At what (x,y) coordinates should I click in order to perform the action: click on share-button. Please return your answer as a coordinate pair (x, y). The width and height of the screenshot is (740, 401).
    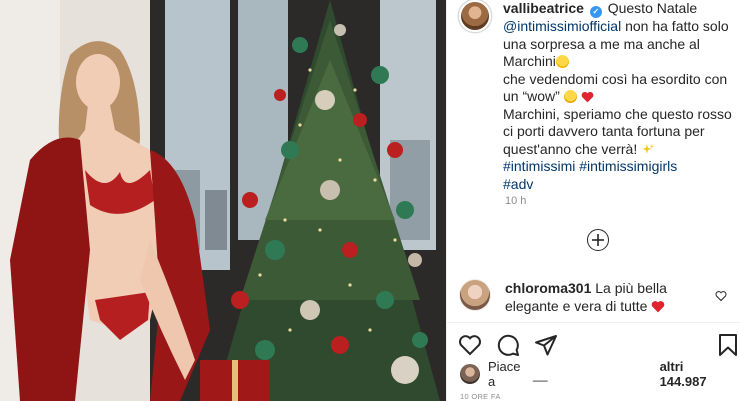
    Looking at the image, I should click on (546, 345).